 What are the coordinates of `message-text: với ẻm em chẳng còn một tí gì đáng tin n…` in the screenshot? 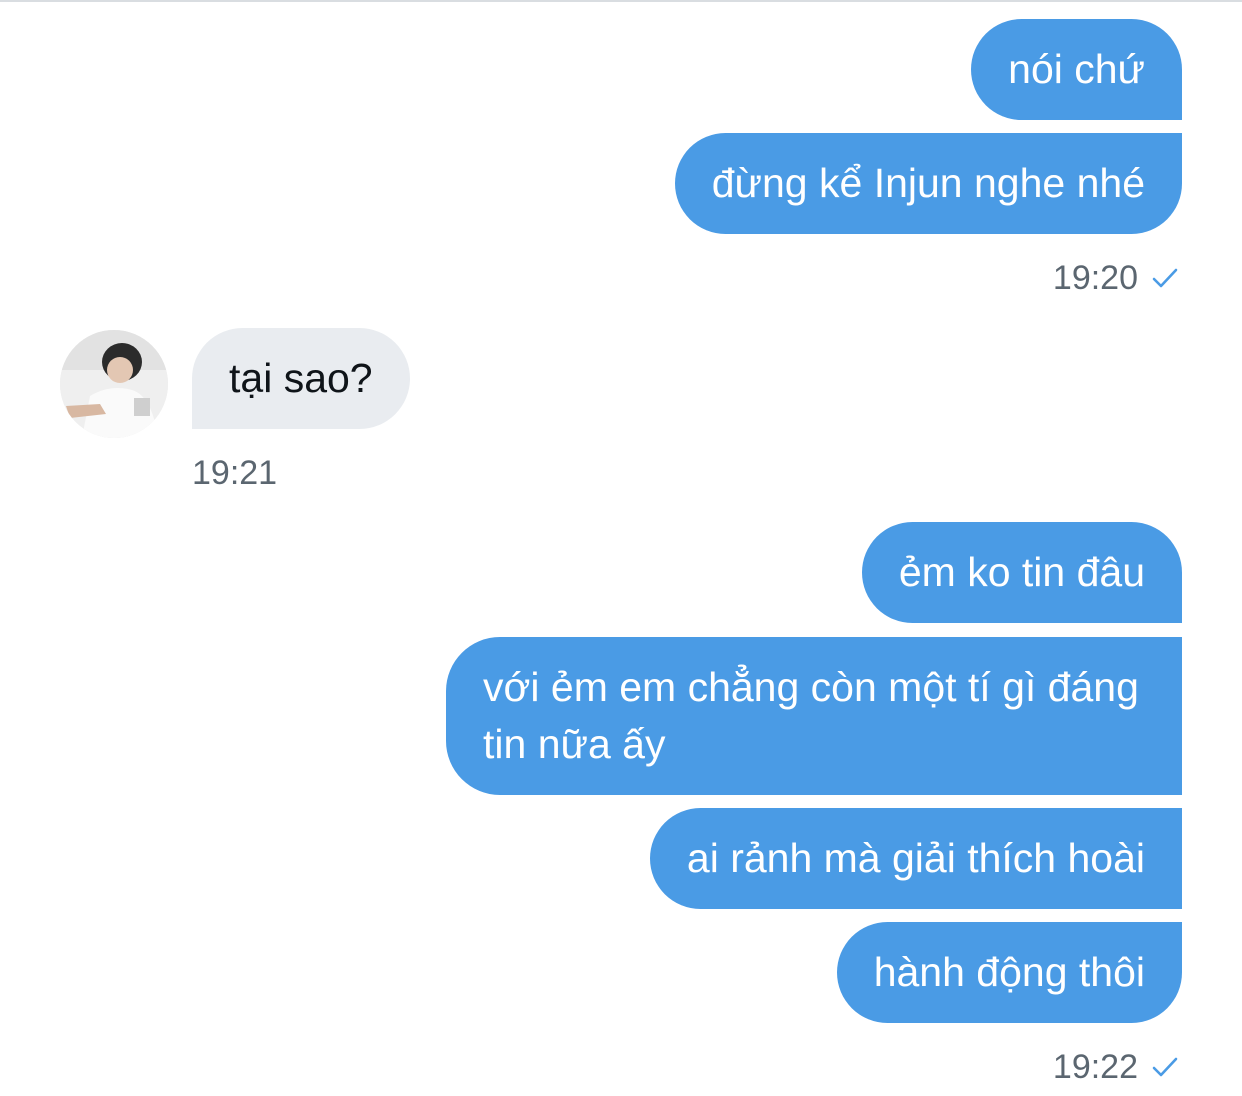 It's located at (811, 715).